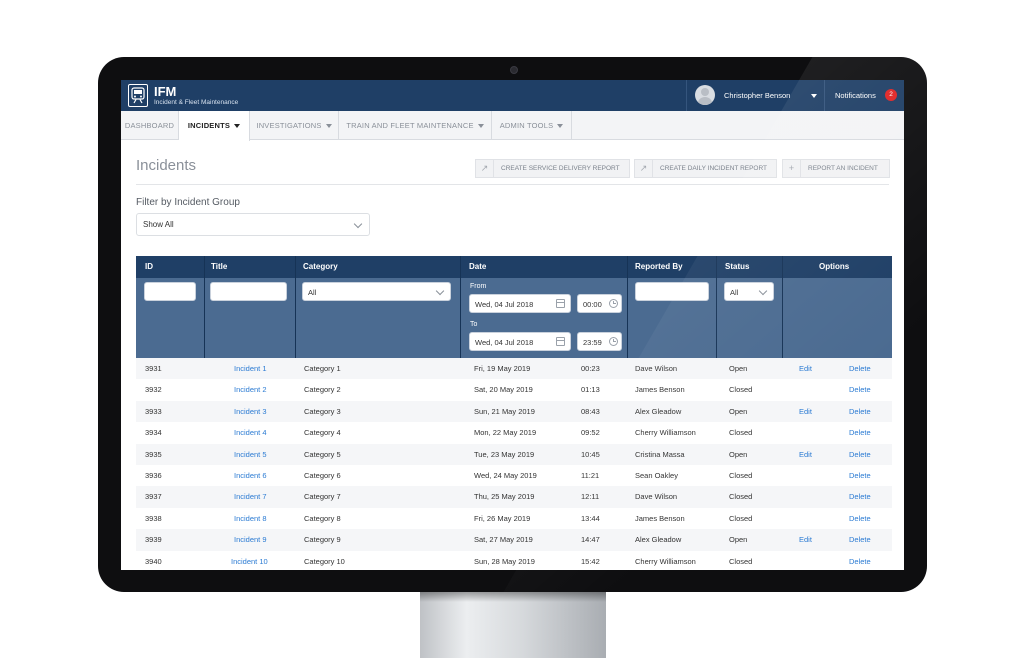  What do you see at coordinates (322, 454) in the screenshot?
I see `cell-category: Category 5` at bounding box center [322, 454].